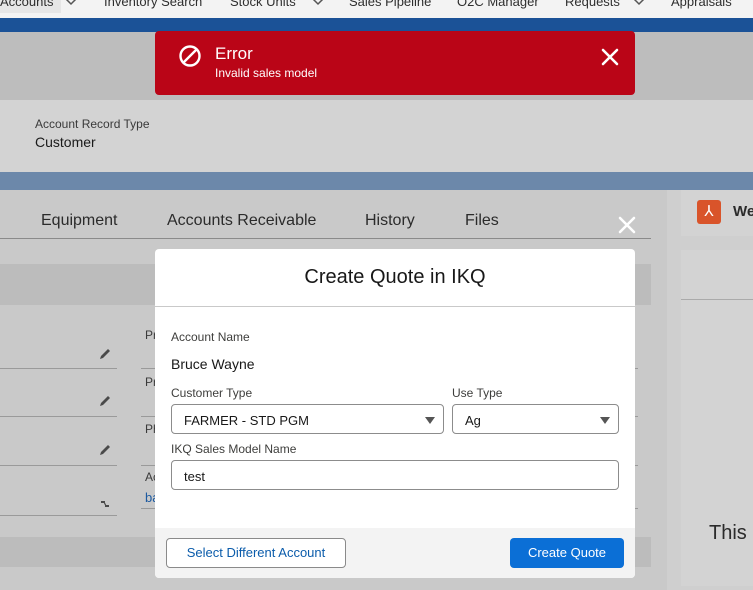  I want to click on decorative-strip, so click(376, 181).